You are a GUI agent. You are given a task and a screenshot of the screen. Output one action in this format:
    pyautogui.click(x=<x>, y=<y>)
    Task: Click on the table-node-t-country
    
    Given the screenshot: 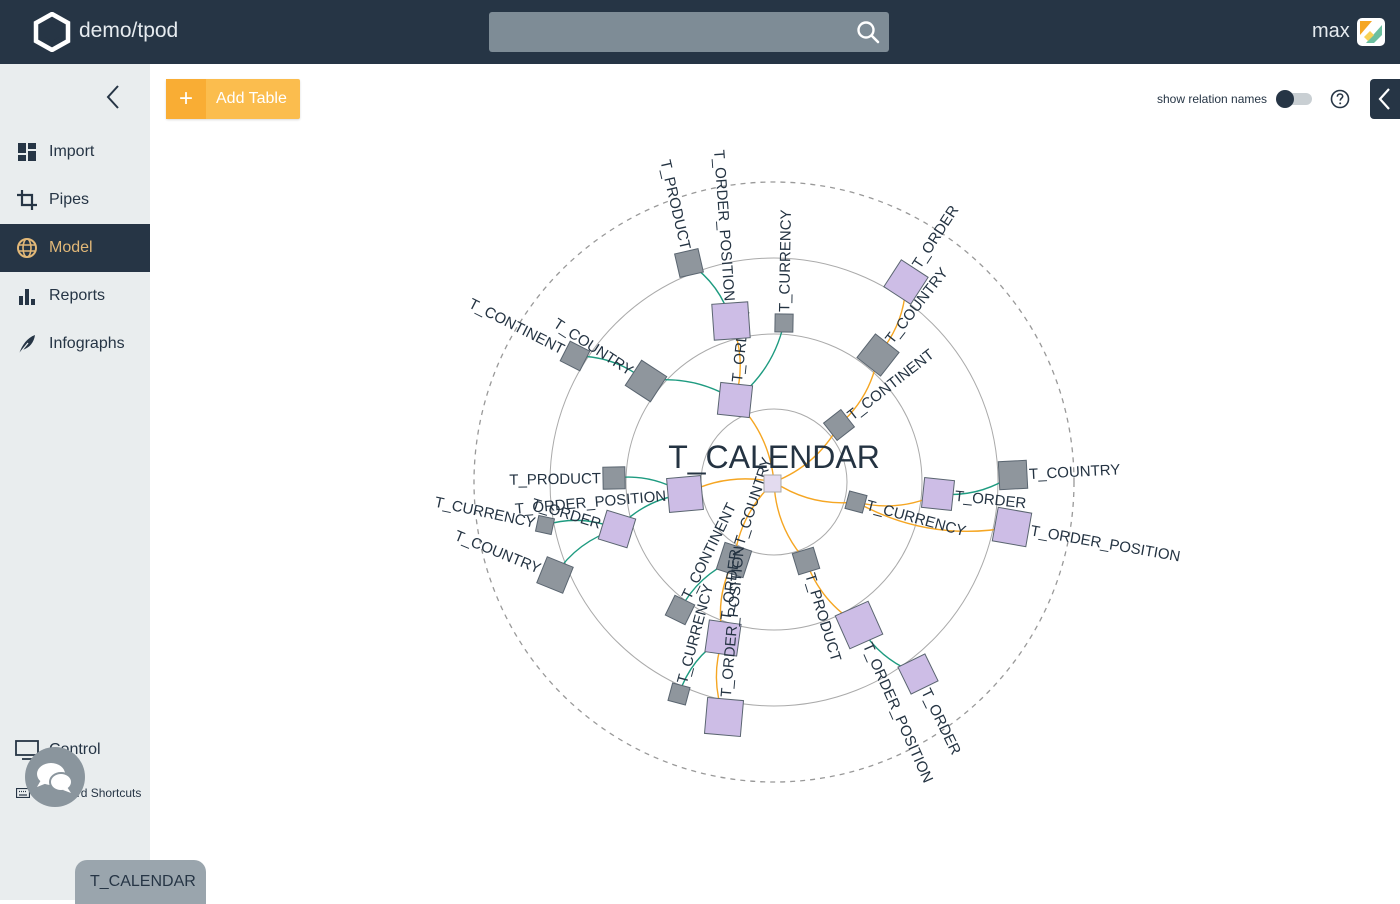 What is the action you would take?
    pyautogui.click(x=1013, y=475)
    